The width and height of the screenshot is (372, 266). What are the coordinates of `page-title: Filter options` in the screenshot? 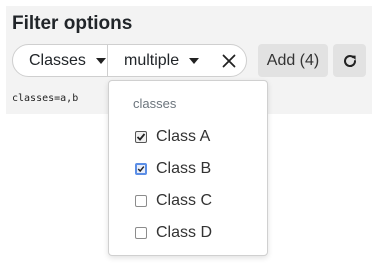 It's located at (72, 23).